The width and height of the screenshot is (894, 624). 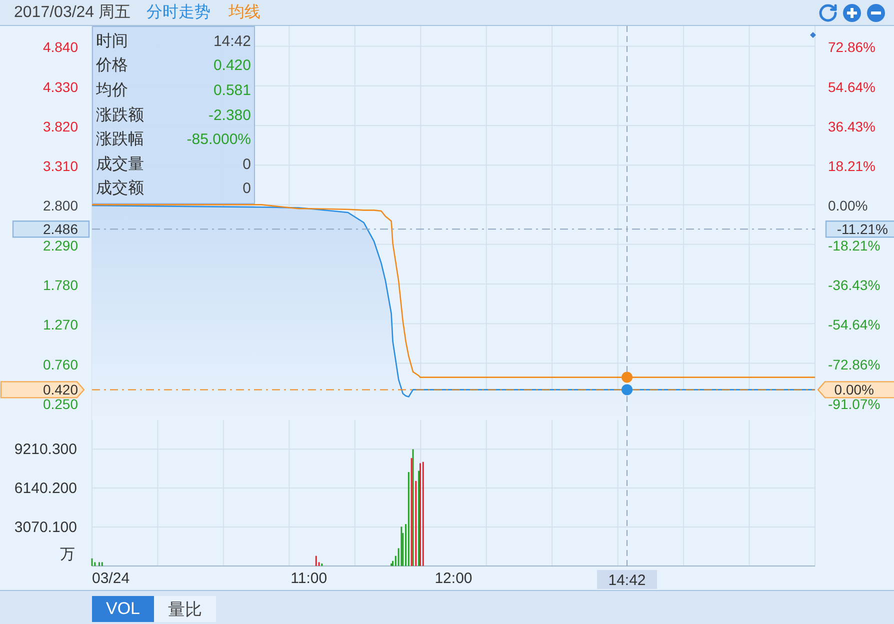 I want to click on price-tick: 2.290, so click(x=60, y=245).